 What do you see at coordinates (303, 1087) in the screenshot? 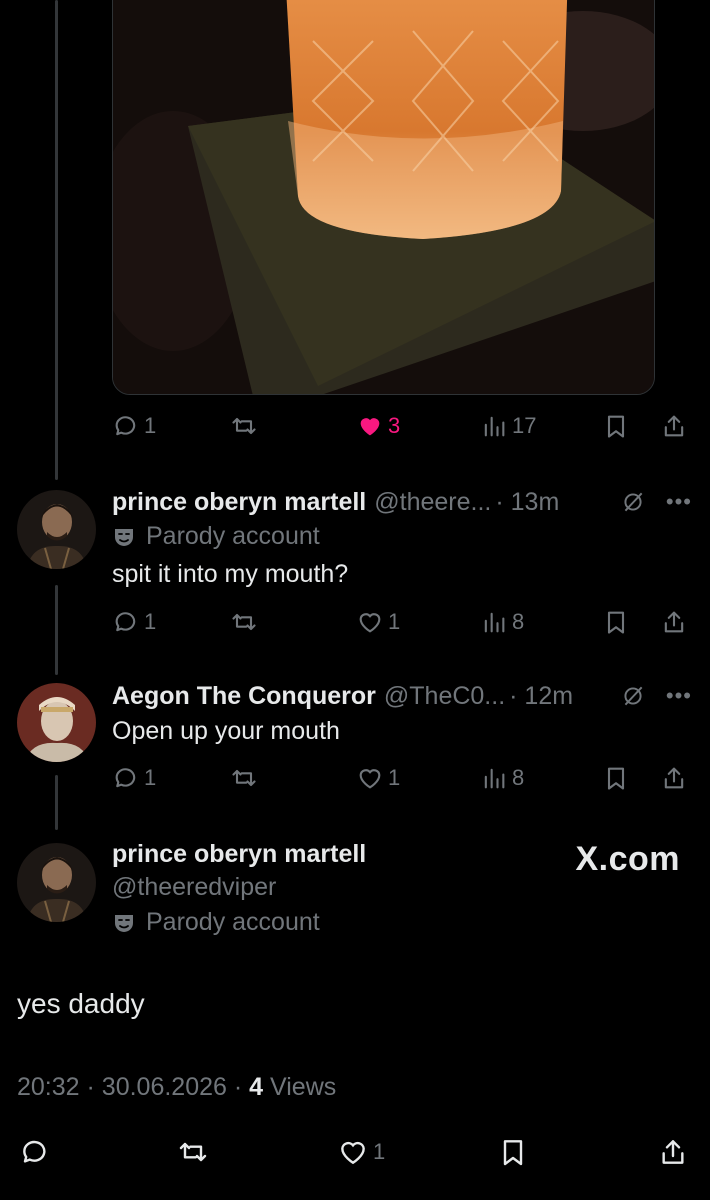
I see `views-label: Views` at bounding box center [303, 1087].